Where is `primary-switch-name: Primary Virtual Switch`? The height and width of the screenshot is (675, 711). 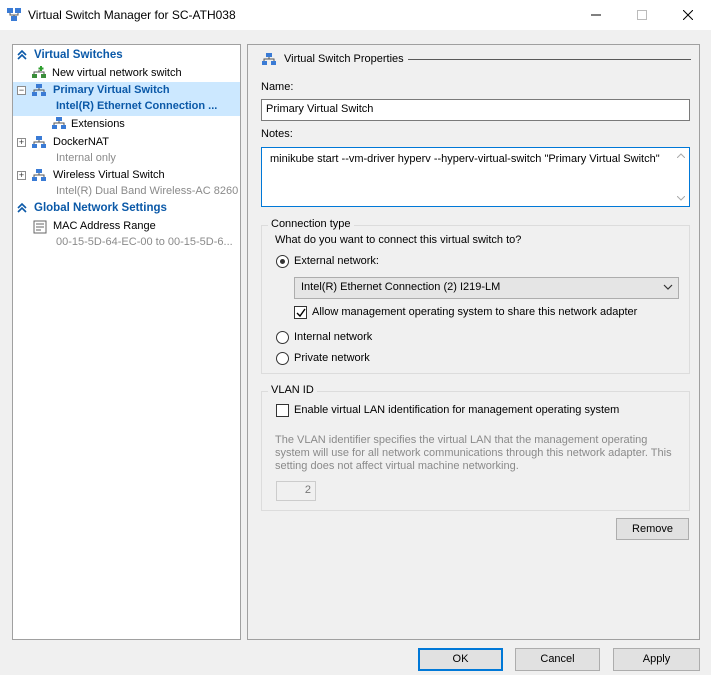
primary-switch-name: Primary Virtual Switch is located at coordinates (111, 90).